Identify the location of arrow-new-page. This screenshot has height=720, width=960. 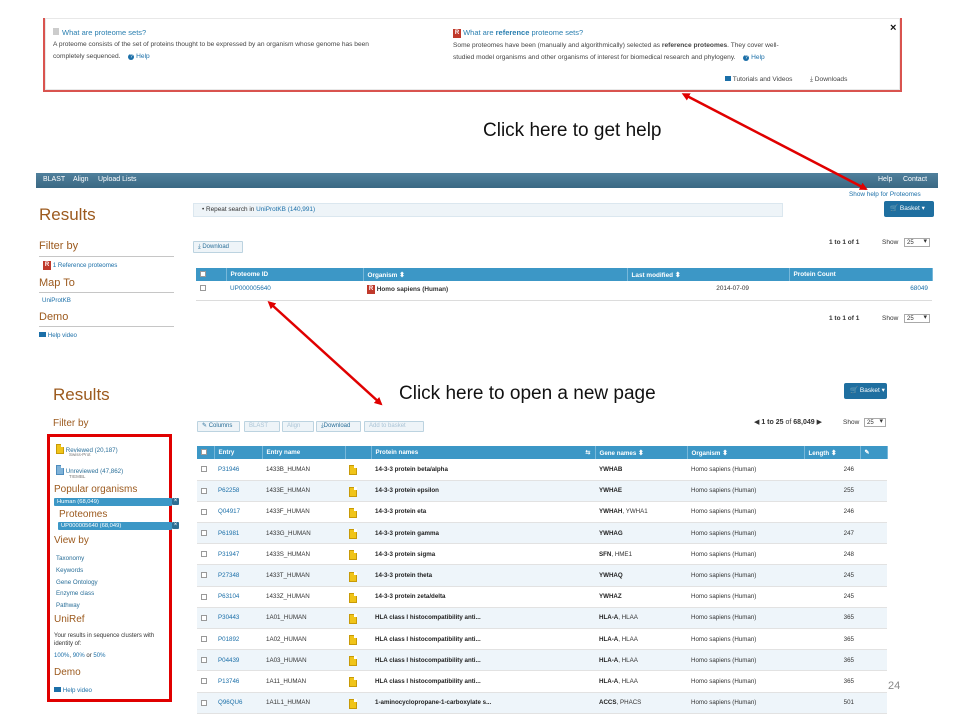
(325, 353).